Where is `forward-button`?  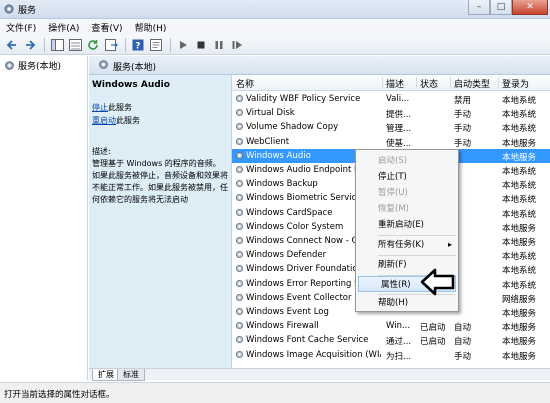
forward-button is located at coordinates (30, 45).